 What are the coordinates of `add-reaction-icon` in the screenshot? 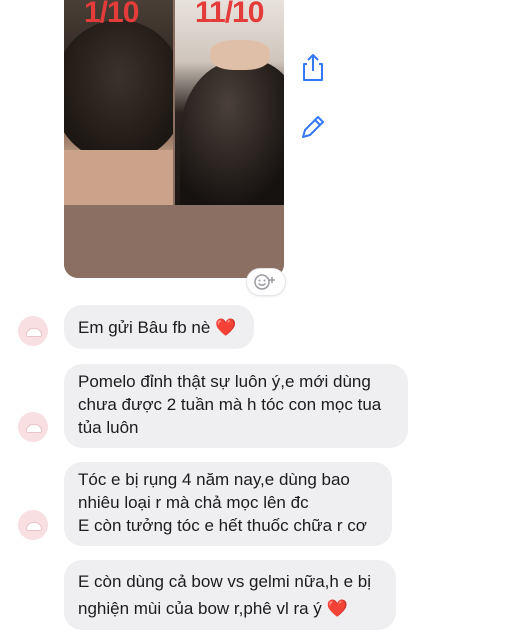 It's located at (264, 282).